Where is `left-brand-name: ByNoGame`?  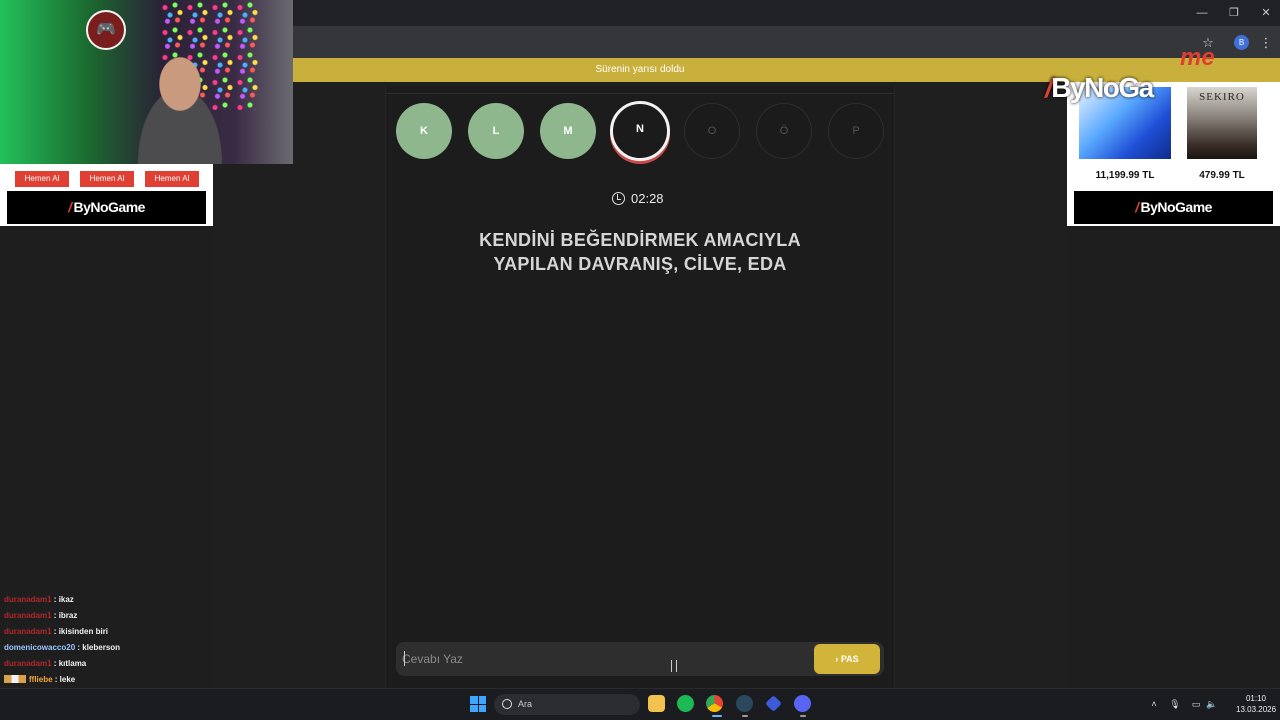 left-brand-name: ByNoGame is located at coordinates (109, 207).